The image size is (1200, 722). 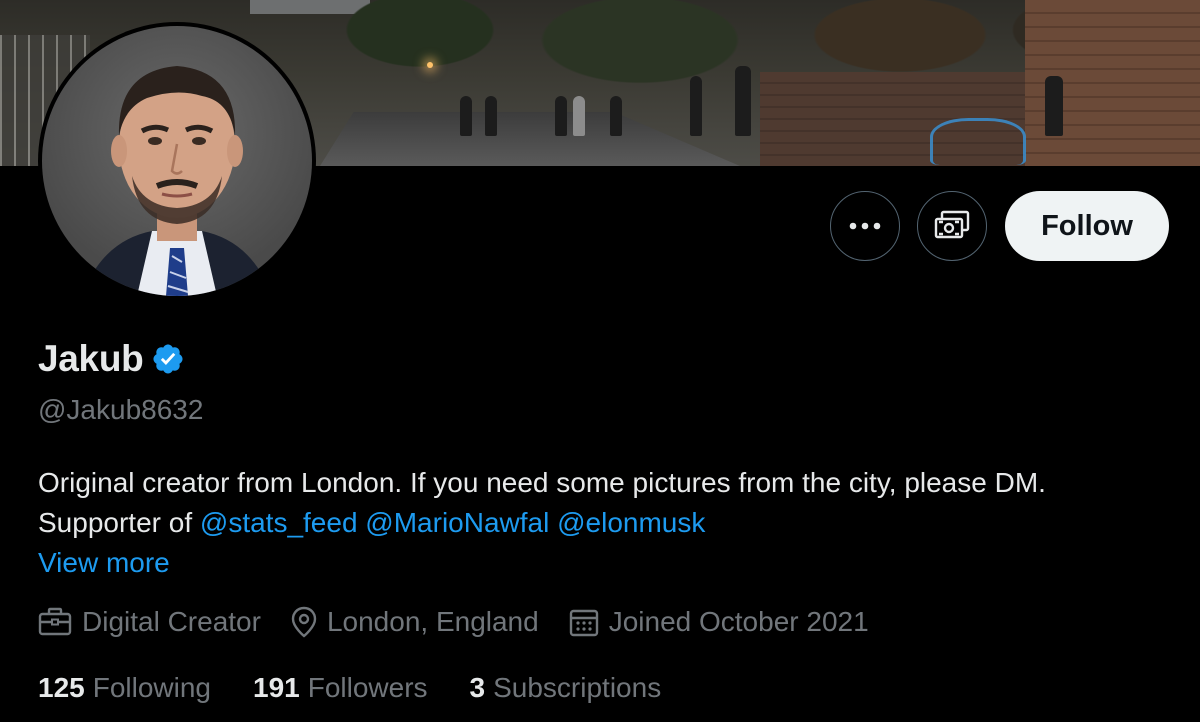 What do you see at coordinates (115, 522) in the screenshot?
I see `bio-supporter-prefix: Supporter of` at bounding box center [115, 522].